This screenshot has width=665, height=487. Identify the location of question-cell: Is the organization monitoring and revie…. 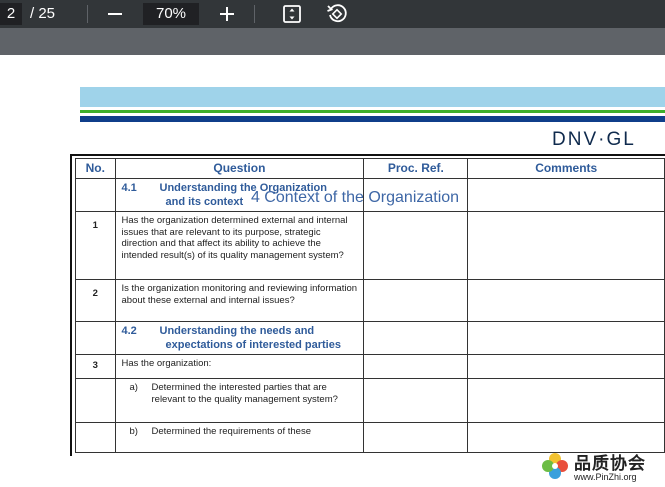
(239, 300).